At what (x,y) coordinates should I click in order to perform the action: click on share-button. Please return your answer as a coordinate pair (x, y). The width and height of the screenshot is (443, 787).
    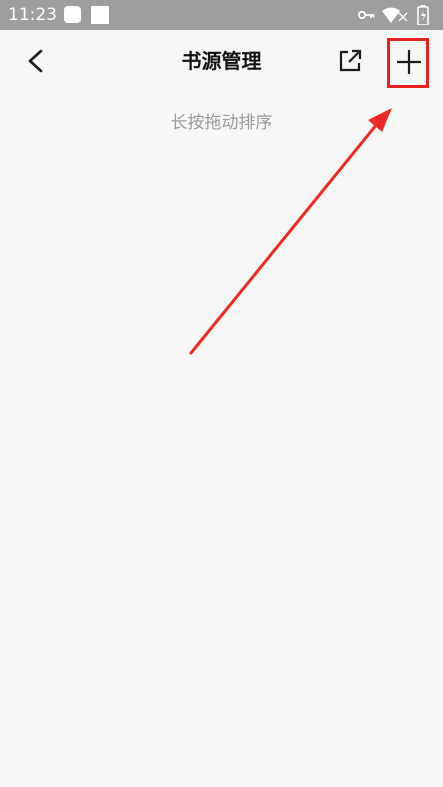
    Looking at the image, I should click on (350, 61).